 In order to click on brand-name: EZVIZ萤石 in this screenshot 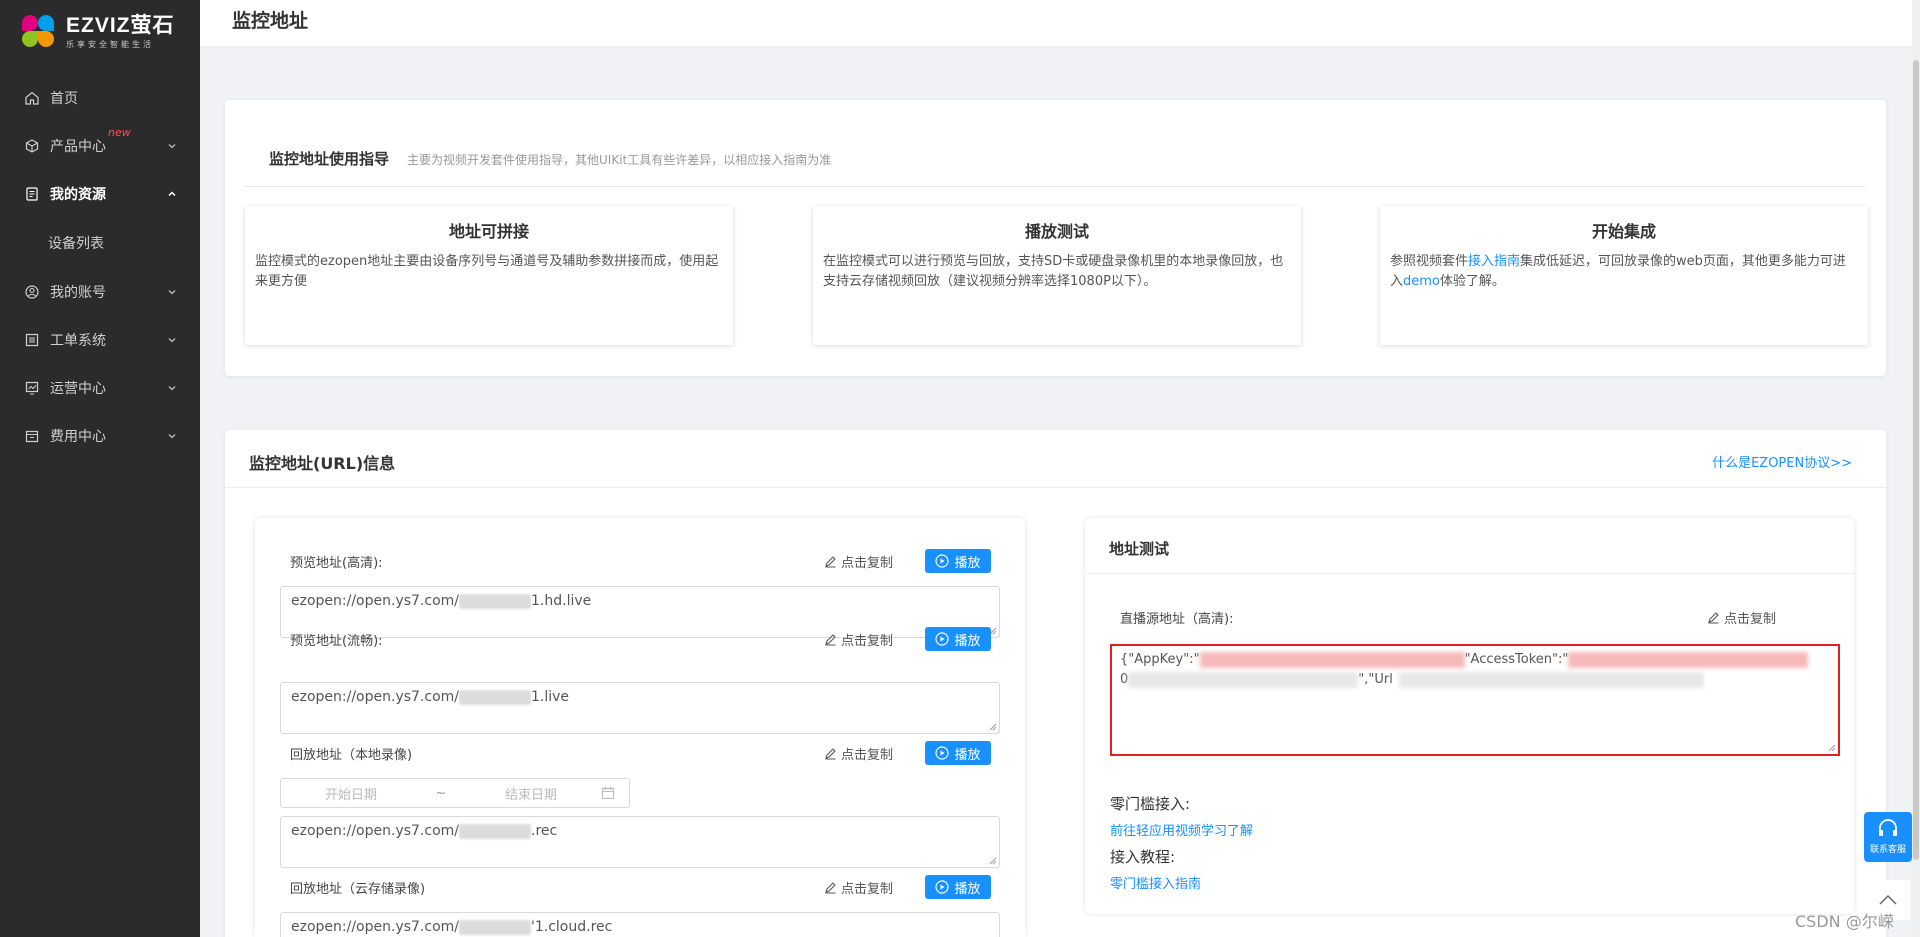, I will do `click(120, 25)`.